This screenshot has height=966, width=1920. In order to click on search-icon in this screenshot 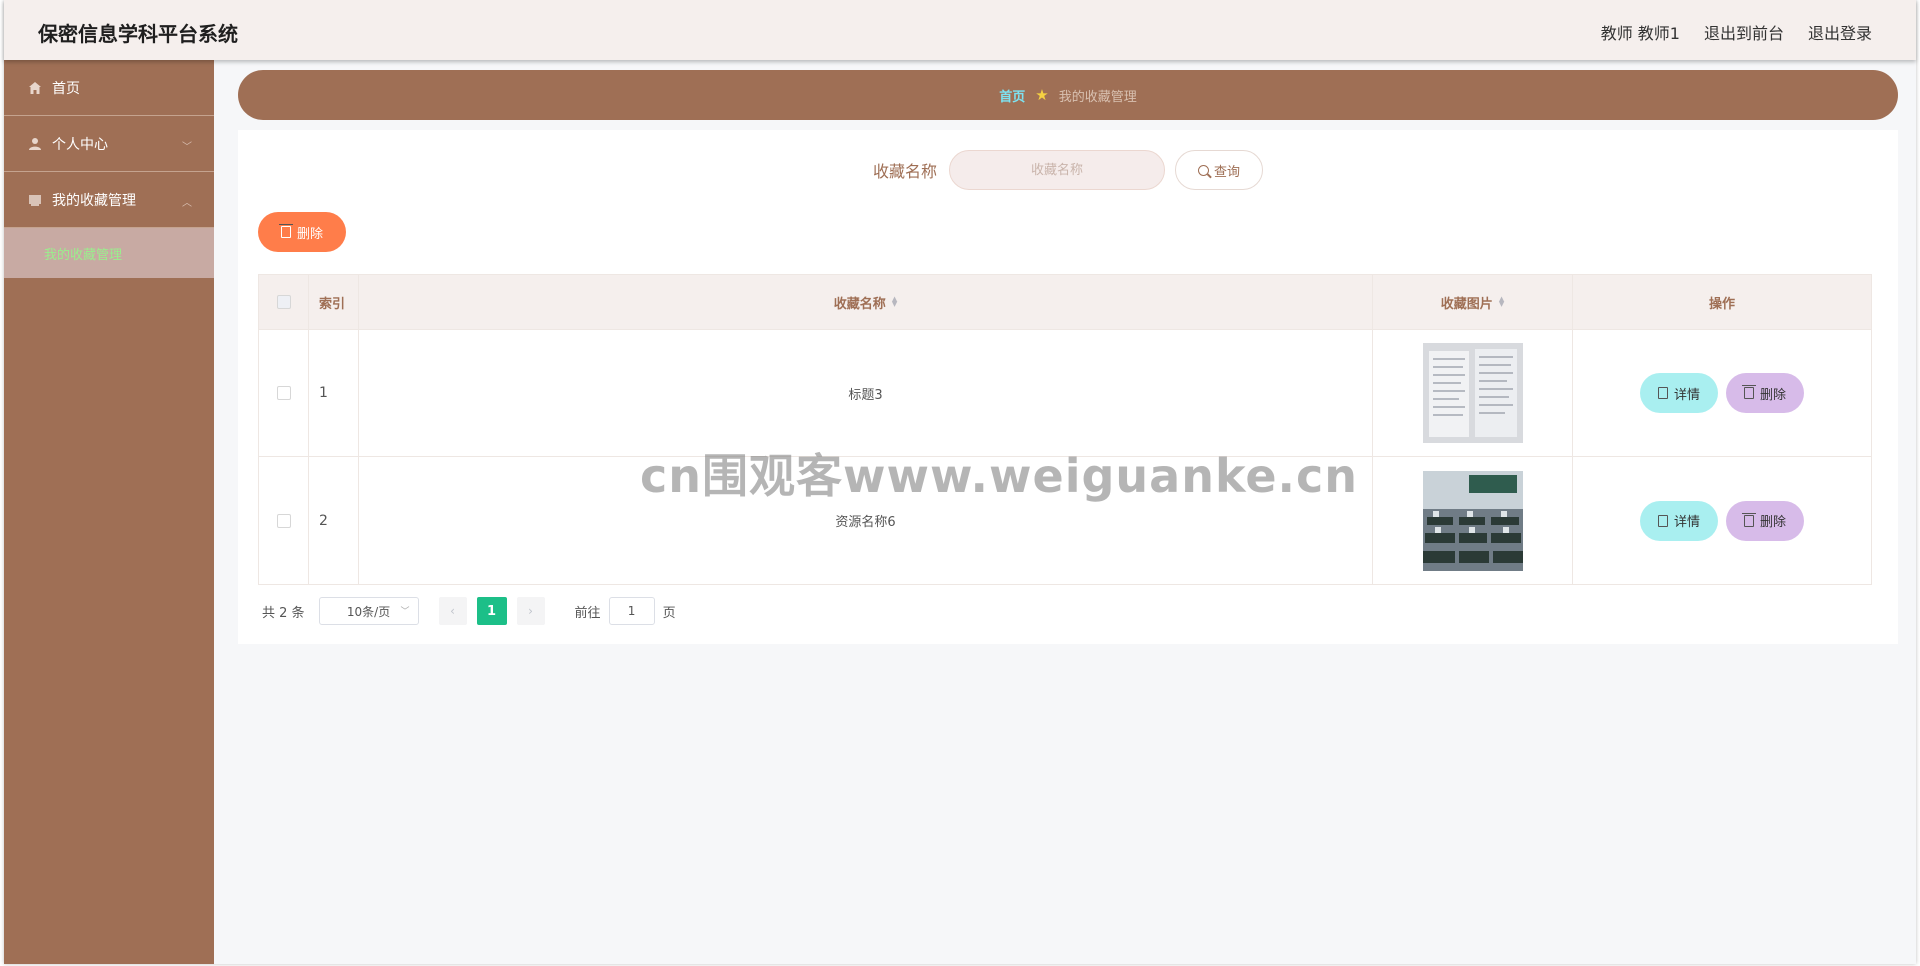, I will do `click(1203, 170)`.